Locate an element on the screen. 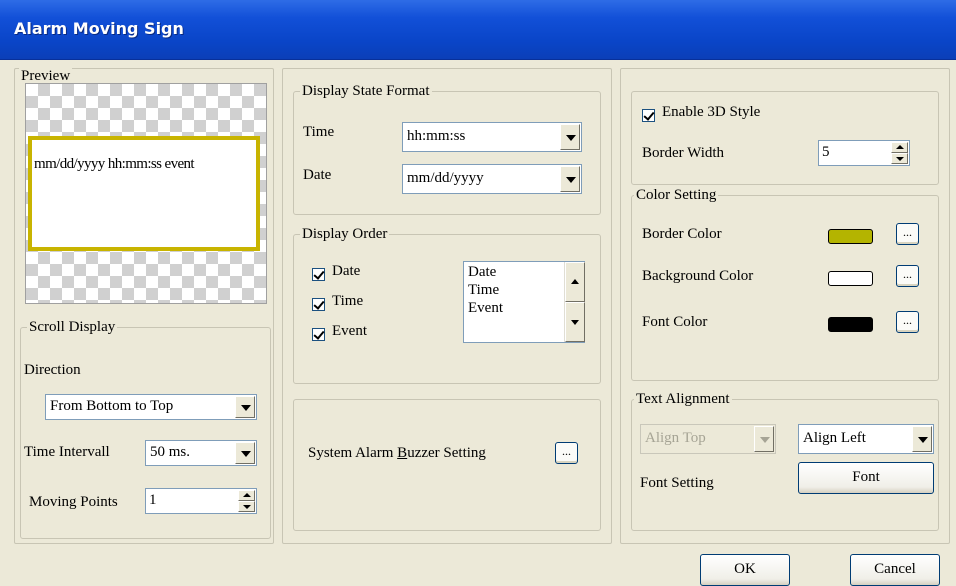  moving-points-label: Moving Points is located at coordinates (73, 502).